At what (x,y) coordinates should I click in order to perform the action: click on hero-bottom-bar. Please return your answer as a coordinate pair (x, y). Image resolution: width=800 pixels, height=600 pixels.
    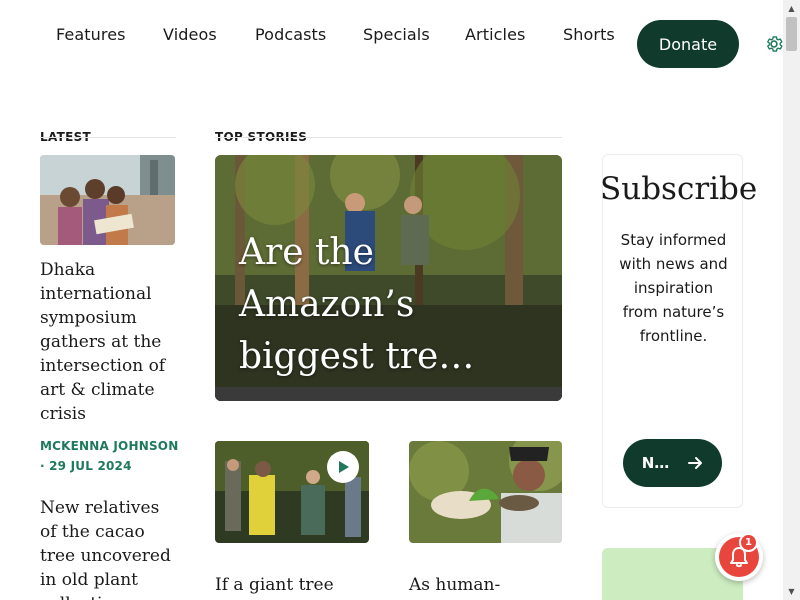
    Looking at the image, I should click on (388, 394).